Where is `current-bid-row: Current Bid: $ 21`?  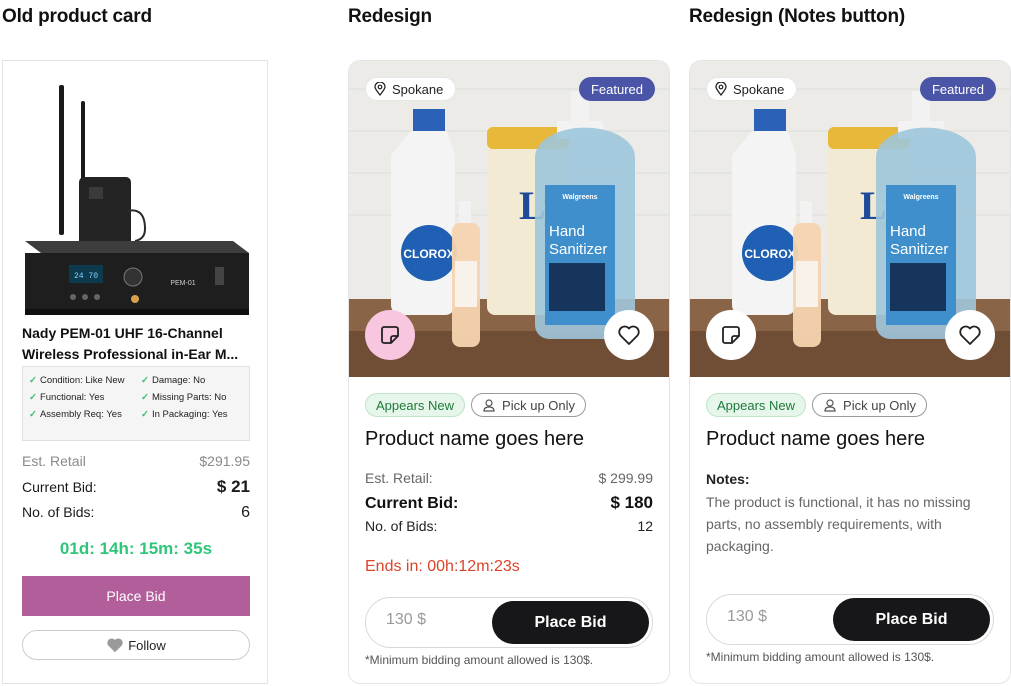 current-bid-row: Current Bid: $ 21 is located at coordinates (136, 487).